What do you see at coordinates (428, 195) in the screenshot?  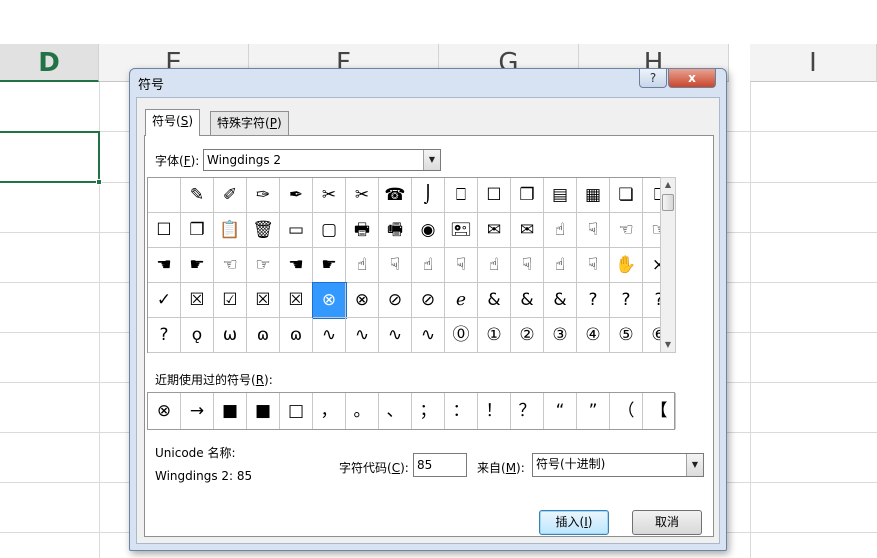 I see `symbol-cell: ⌡` at bounding box center [428, 195].